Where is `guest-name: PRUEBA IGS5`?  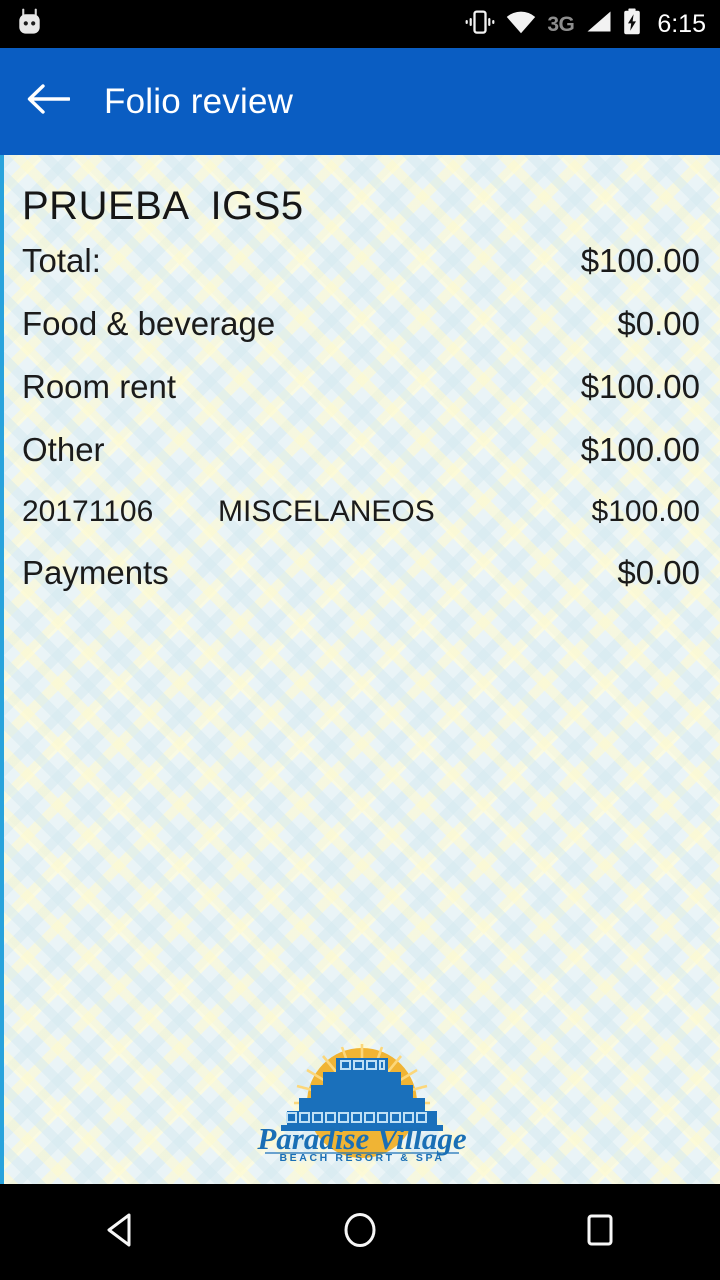
guest-name: PRUEBA IGS5 is located at coordinates (163, 206).